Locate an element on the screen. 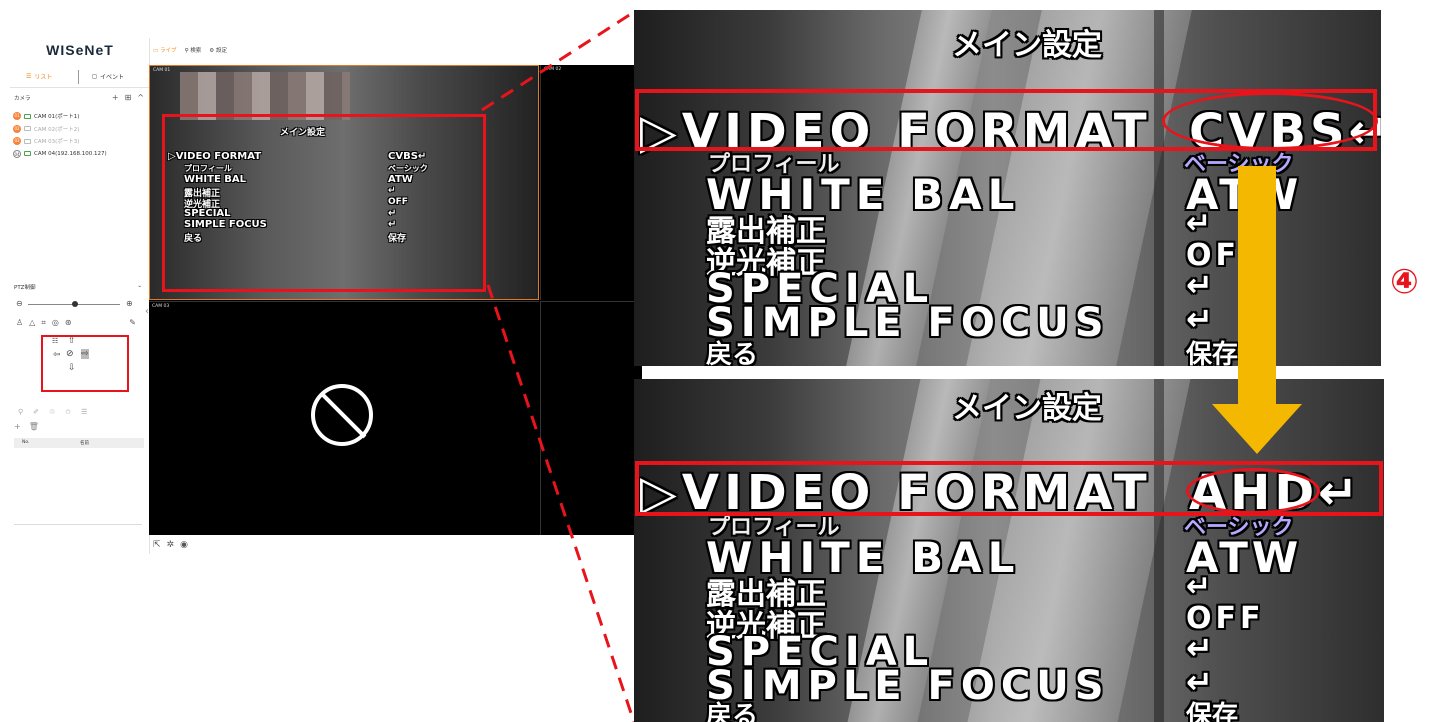 This screenshot has height=722, width=1434. step-number: ④ is located at coordinates (1404, 282).